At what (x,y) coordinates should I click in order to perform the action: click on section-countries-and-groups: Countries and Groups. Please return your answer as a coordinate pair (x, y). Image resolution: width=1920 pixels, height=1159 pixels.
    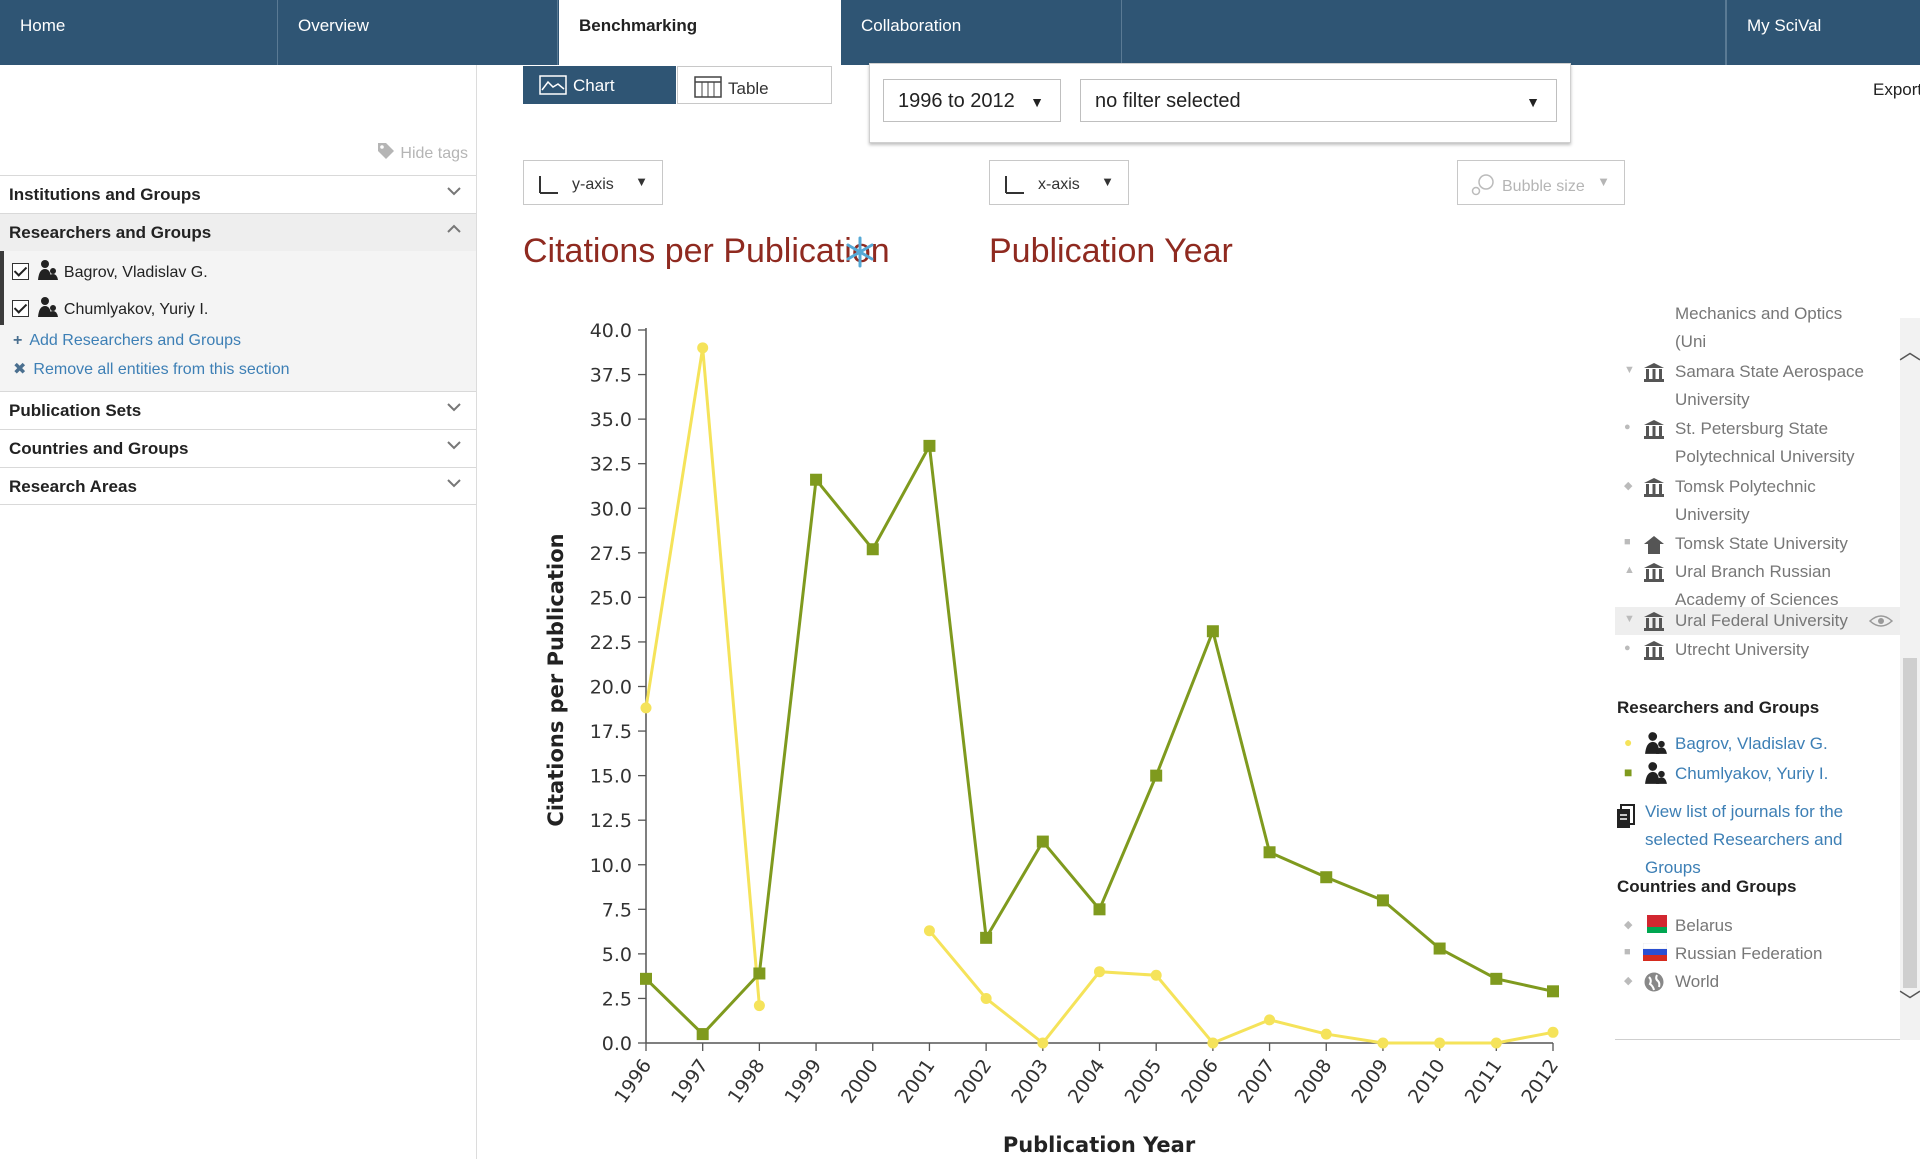
    Looking at the image, I should click on (238, 448).